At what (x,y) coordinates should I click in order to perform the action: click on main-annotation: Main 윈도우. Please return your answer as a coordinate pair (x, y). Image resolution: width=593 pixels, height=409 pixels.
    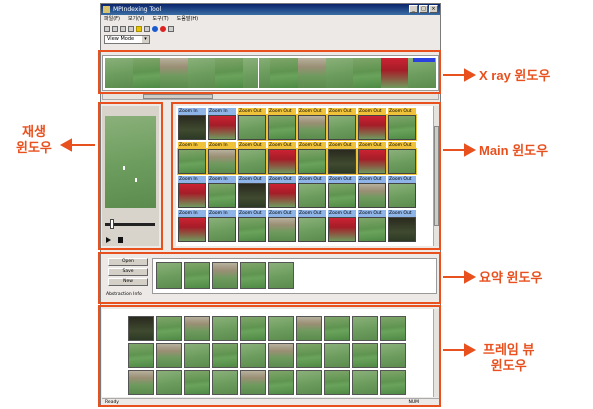
    Looking at the image, I should click on (514, 150).